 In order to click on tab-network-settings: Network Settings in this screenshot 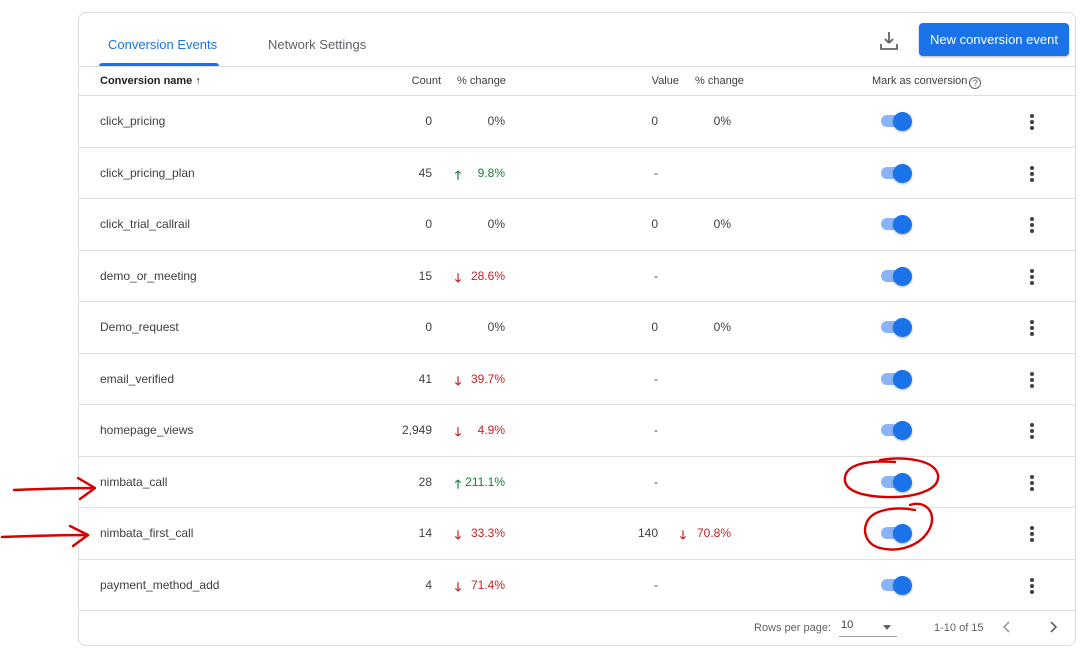, I will do `click(317, 44)`.